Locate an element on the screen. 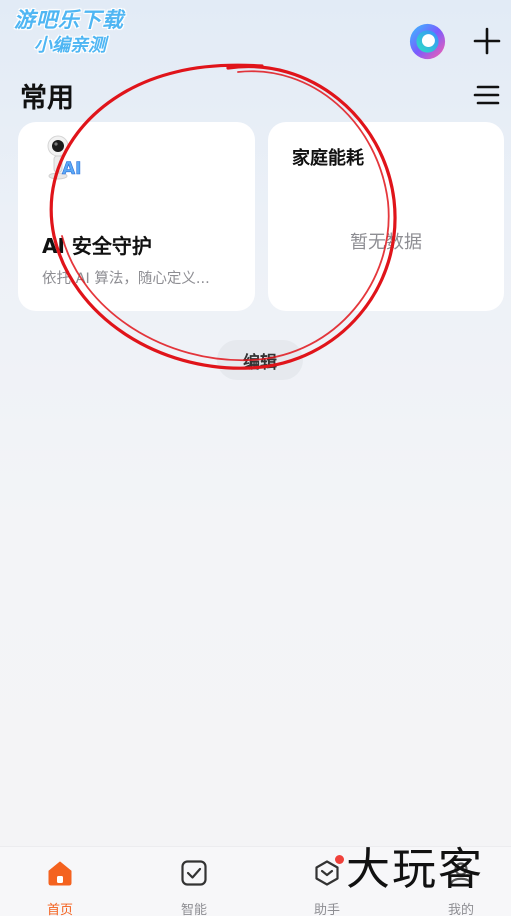 This screenshot has height=916, width=511. home-icon is located at coordinates (60, 873).